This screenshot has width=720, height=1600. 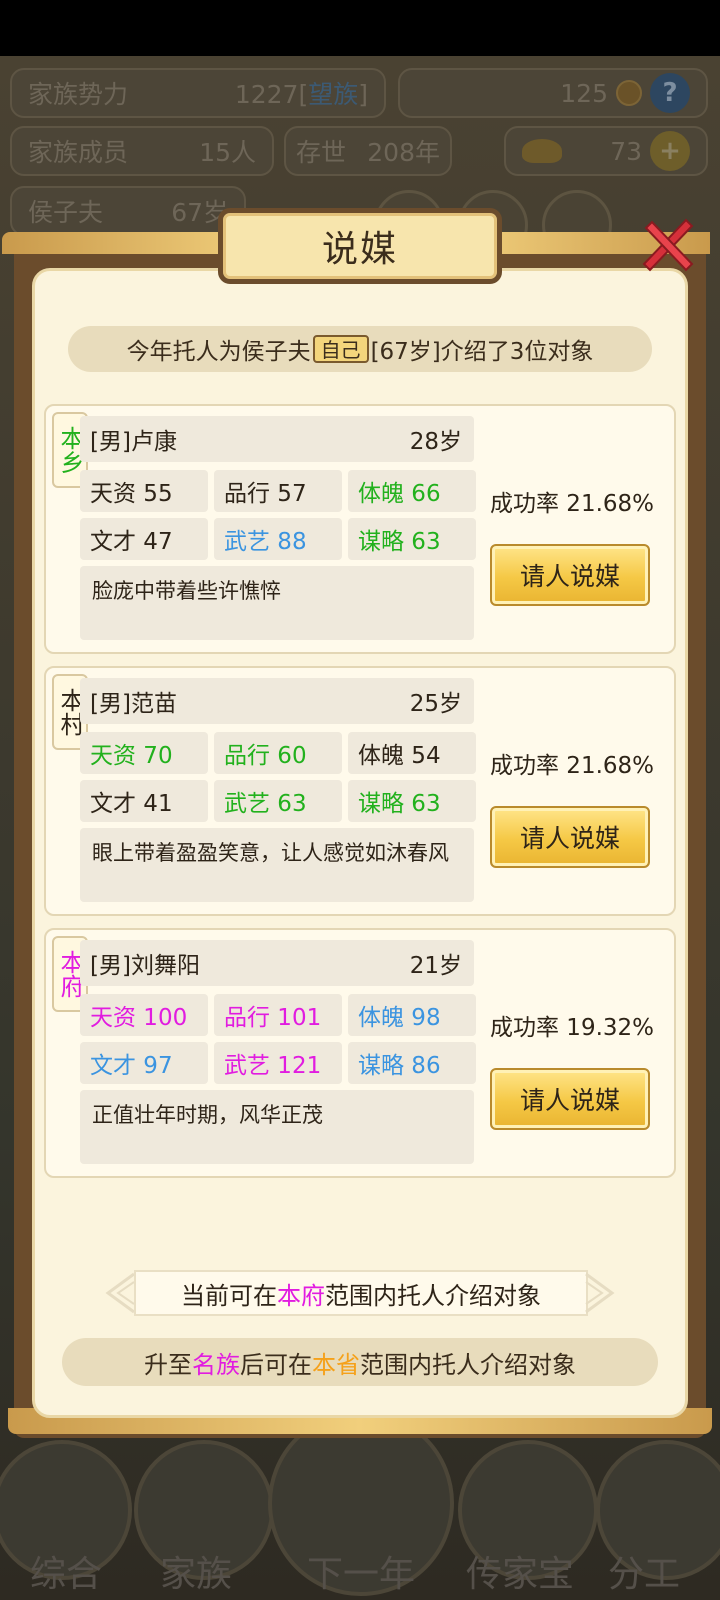 I want to click on family-power-value: 1227, so click(x=266, y=94).